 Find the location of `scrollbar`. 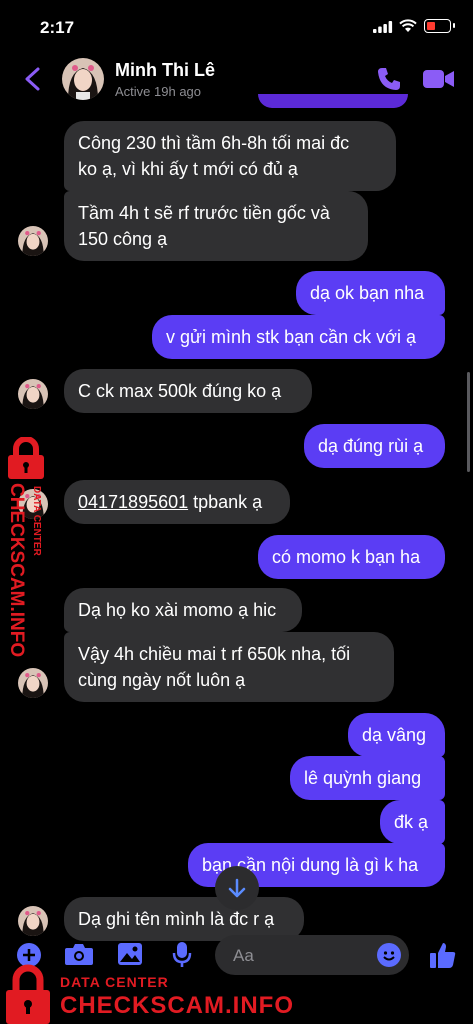

scrollbar is located at coordinates (468, 422).